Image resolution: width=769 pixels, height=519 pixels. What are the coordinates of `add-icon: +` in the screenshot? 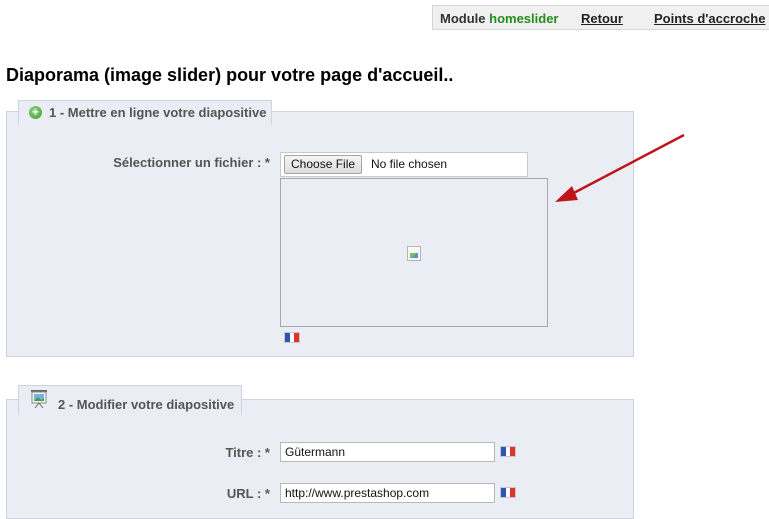 It's located at (35, 112).